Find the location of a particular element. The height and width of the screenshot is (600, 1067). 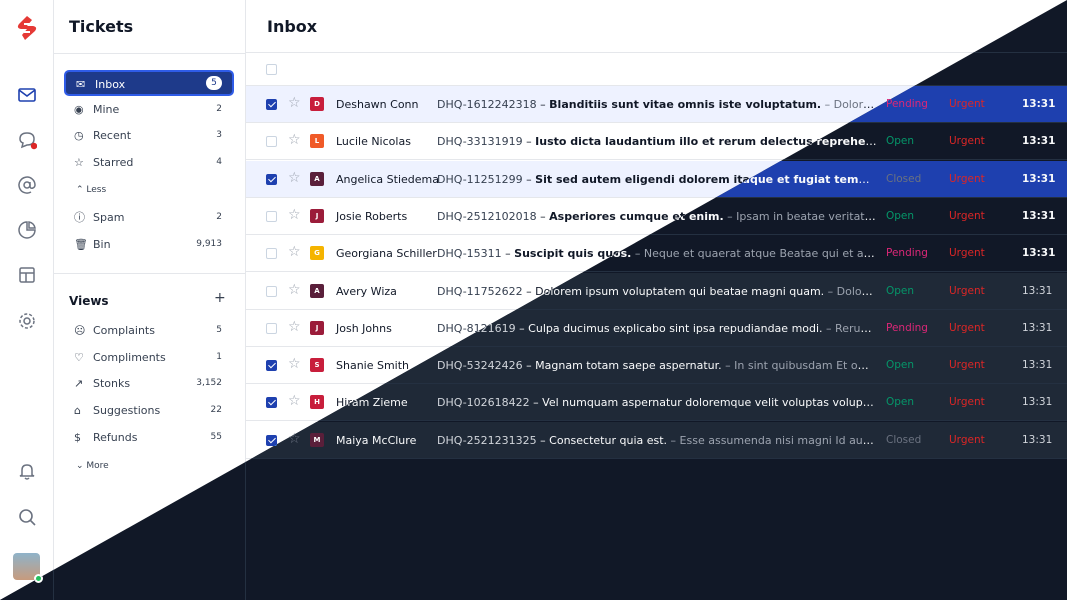

sidebar-item-bin: 🗑 Bin 9,913 is located at coordinates (149, 245).